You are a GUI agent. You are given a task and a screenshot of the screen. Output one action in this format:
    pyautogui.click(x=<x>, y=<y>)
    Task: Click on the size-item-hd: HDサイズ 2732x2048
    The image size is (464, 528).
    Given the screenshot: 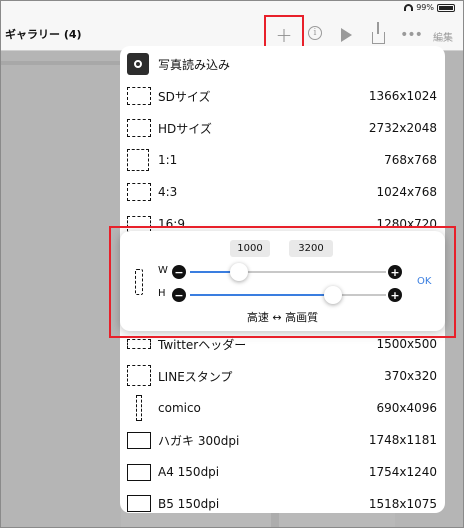 What is the action you would take?
    pyautogui.click(x=282, y=128)
    